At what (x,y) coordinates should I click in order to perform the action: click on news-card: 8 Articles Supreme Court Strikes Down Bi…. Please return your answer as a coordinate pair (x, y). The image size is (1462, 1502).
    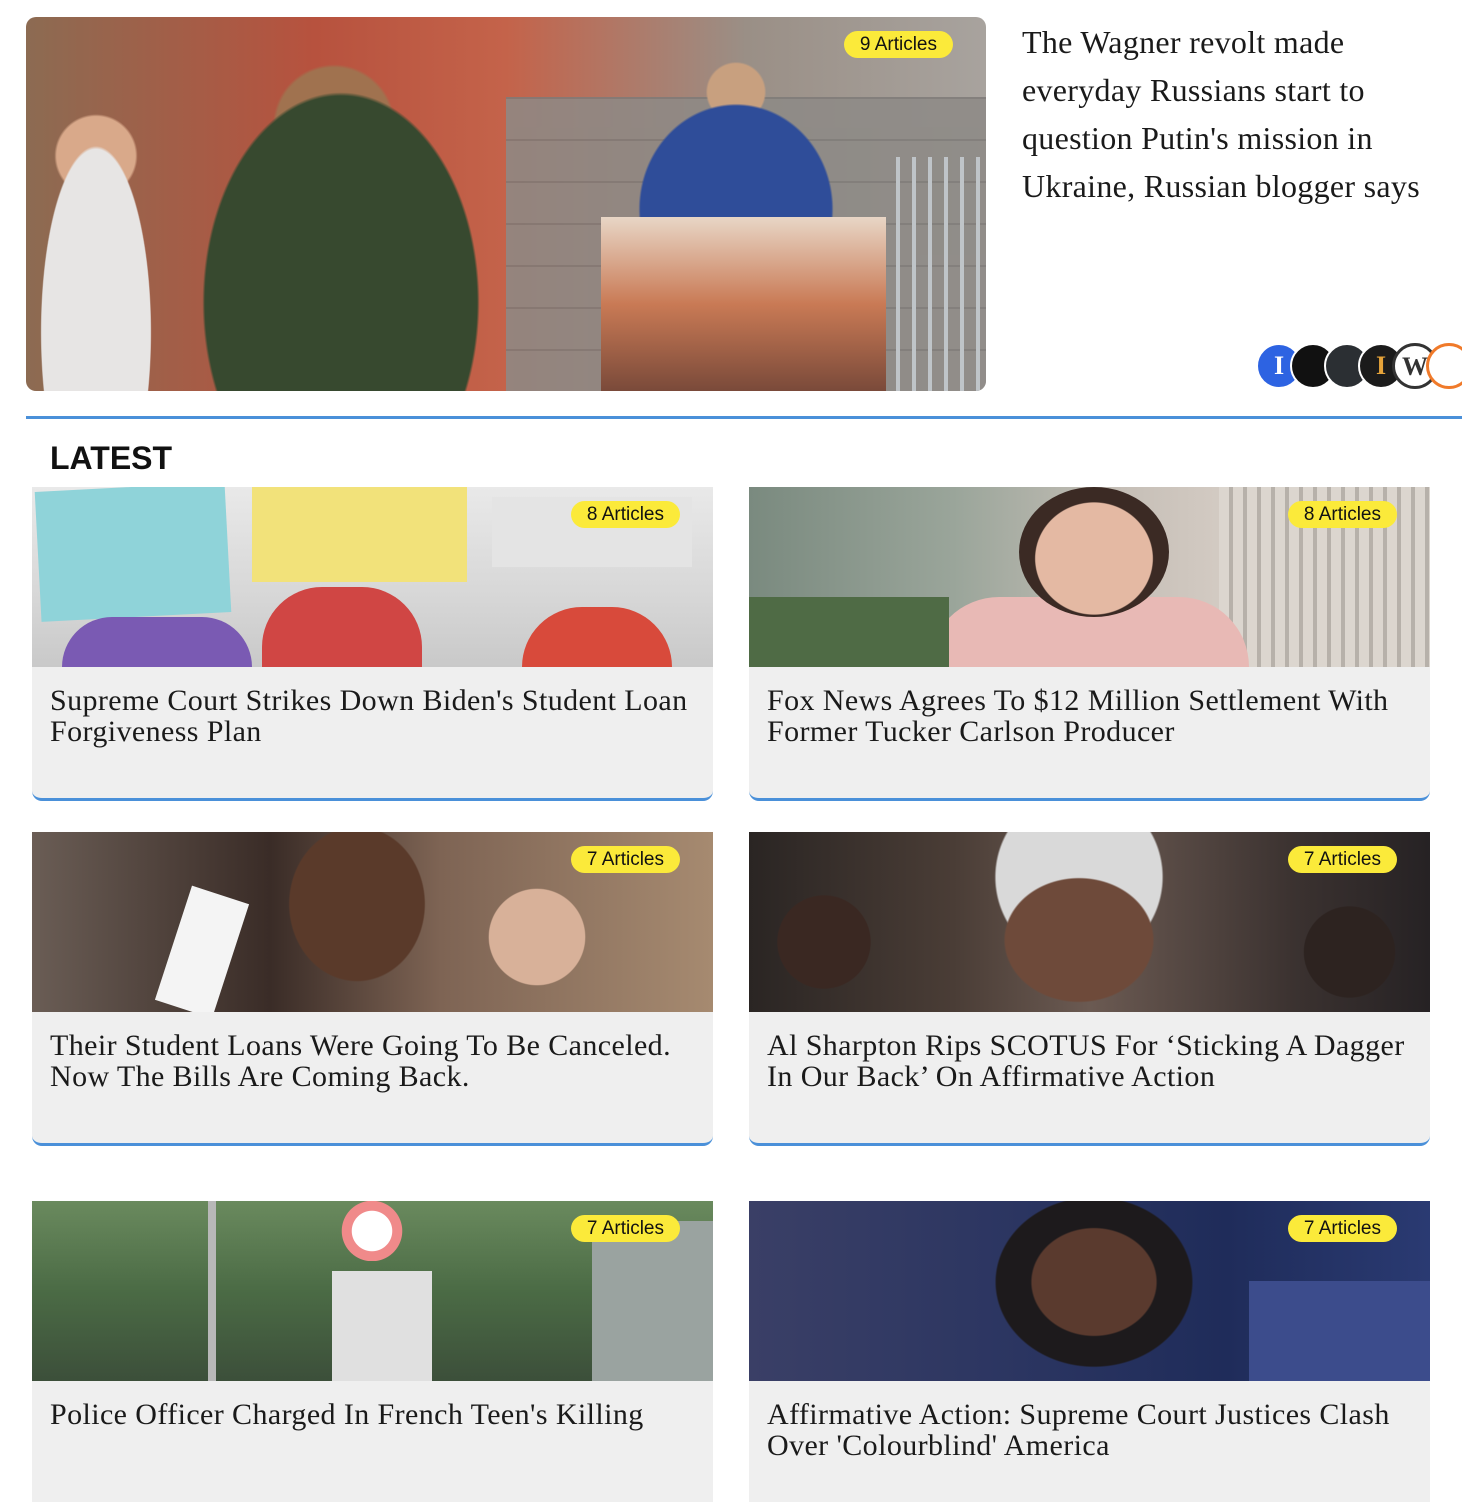
    Looking at the image, I should click on (372, 644).